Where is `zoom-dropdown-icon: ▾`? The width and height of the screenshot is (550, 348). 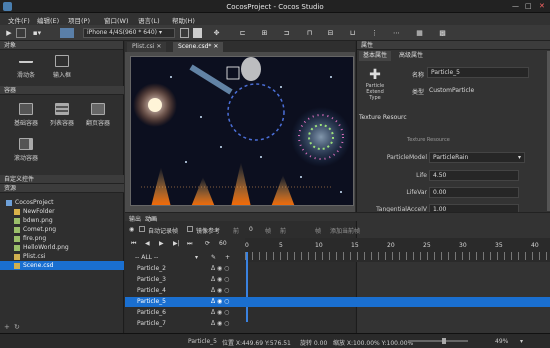
zoom-dropdown-icon: ▾ is located at coordinates (521, 341).